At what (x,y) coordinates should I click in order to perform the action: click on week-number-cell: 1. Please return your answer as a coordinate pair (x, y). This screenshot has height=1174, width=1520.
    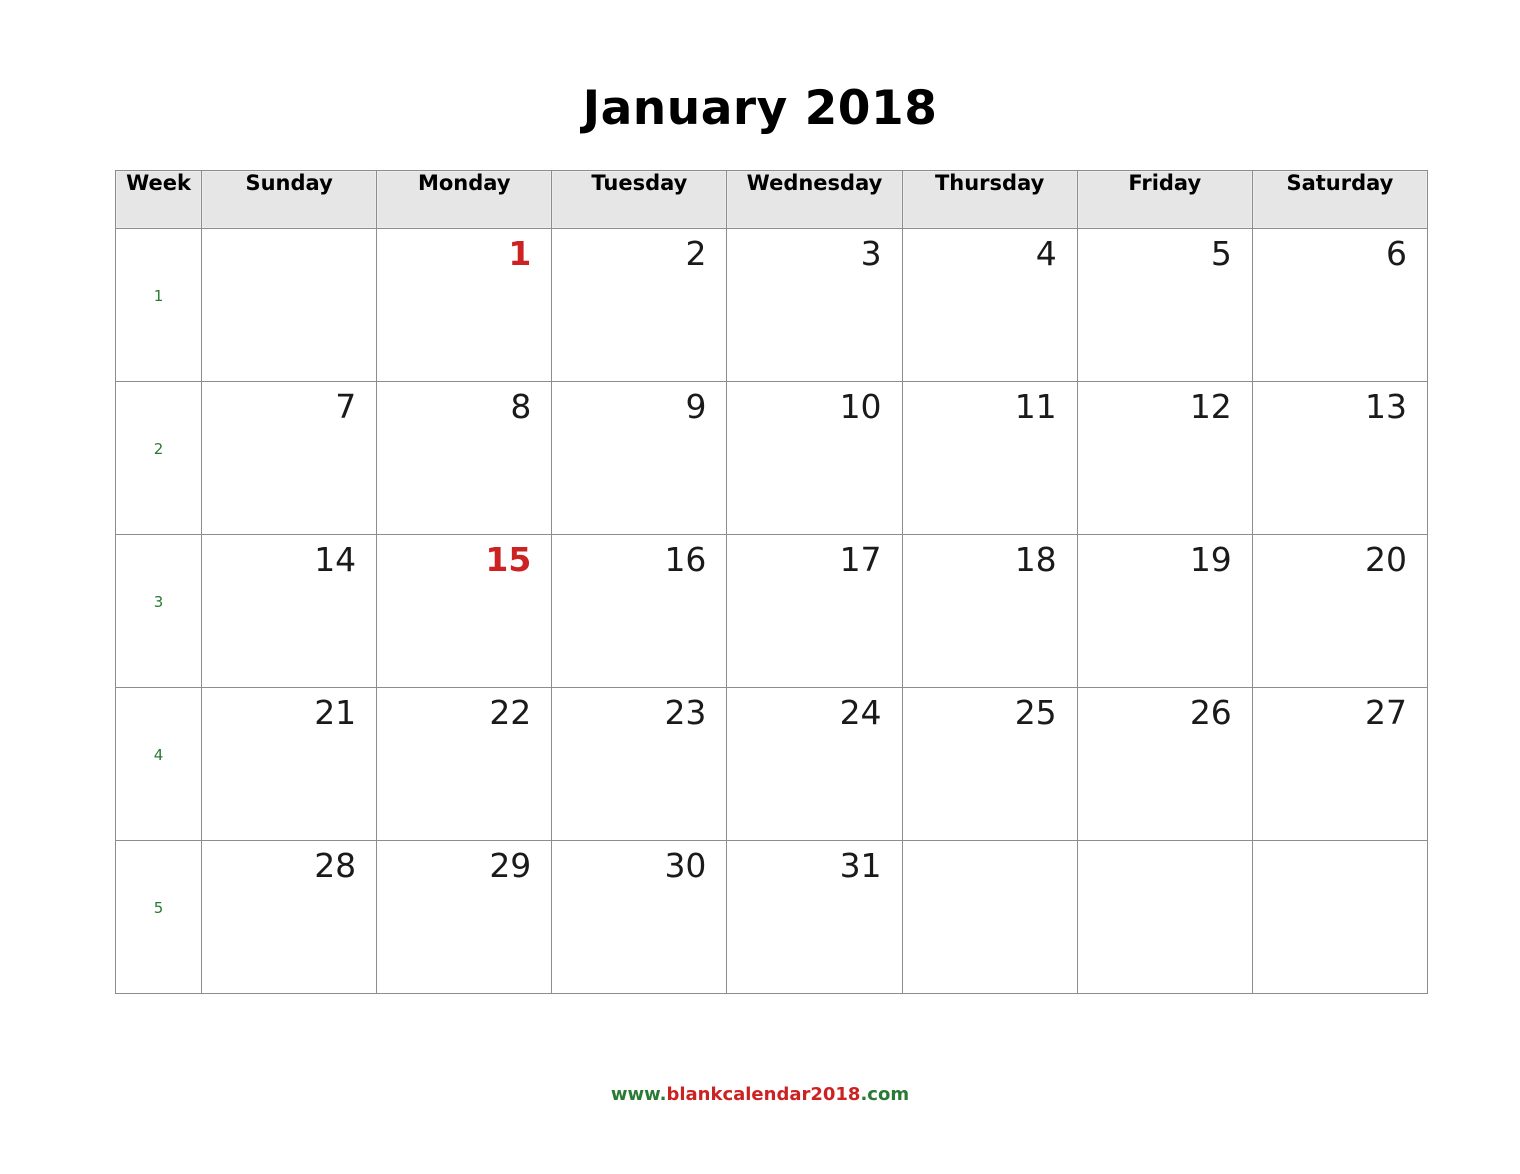
    Looking at the image, I should click on (158, 305).